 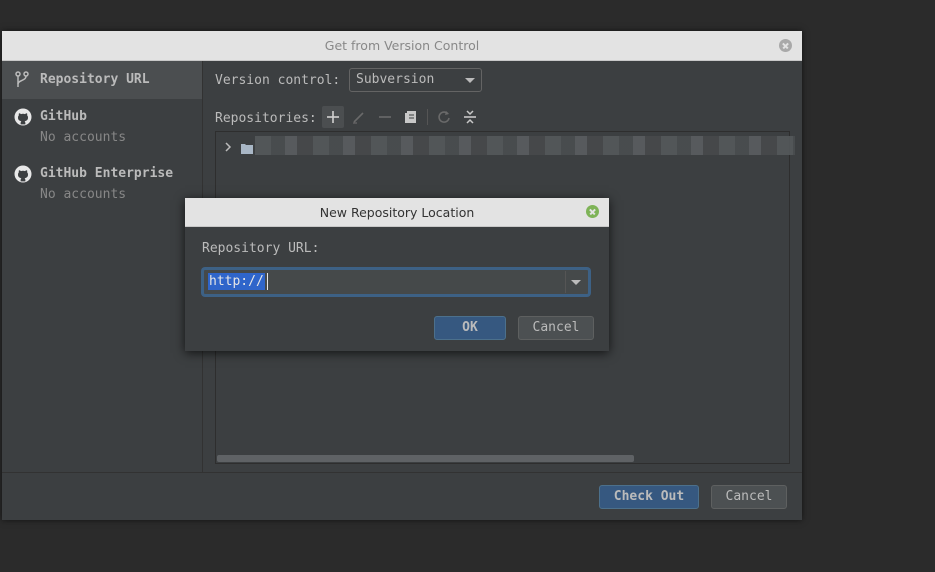 What do you see at coordinates (95, 79) in the screenshot?
I see `sidebar-item-label: Repository URL` at bounding box center [95, 79].